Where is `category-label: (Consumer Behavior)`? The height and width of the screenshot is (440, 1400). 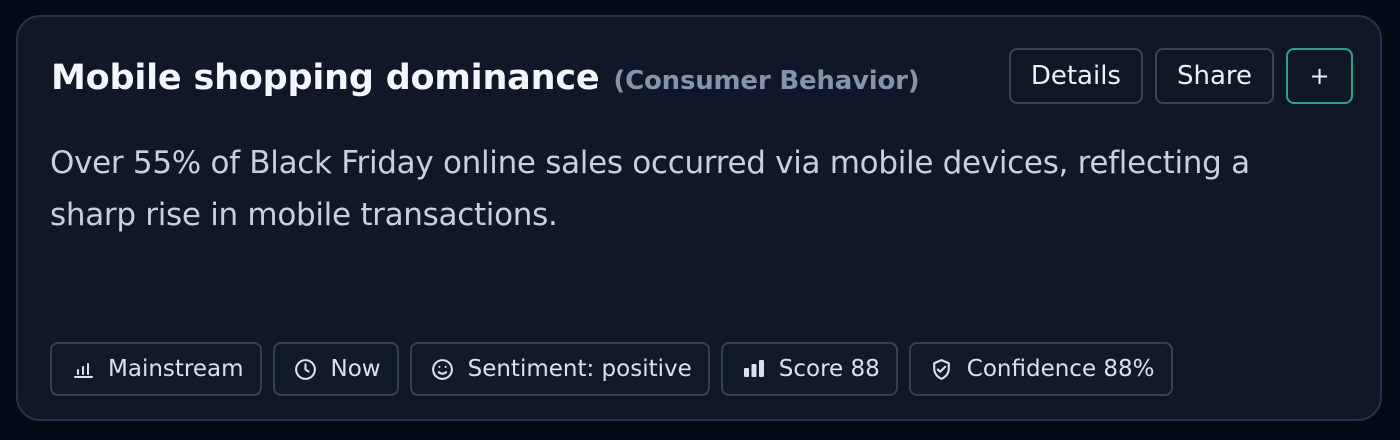
category-label: (Consumer Behavior) is located at coordinates (766, 81).